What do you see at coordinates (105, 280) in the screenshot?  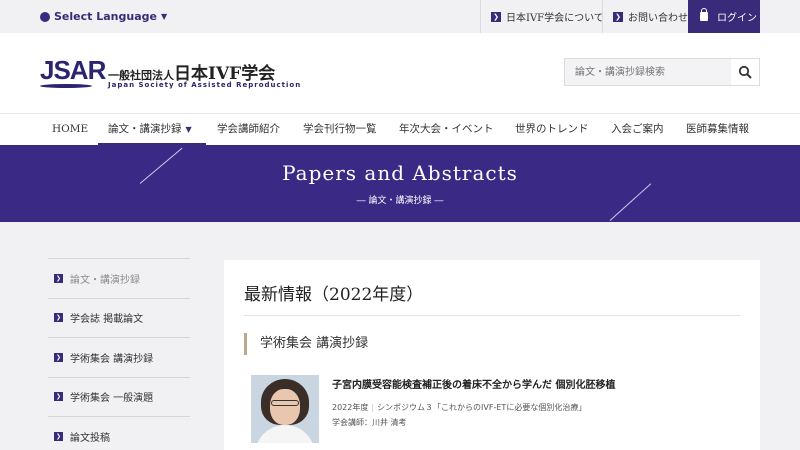 I see `sidebar-item-label: 論文・講演抄録` at bounding box center [105, 280].